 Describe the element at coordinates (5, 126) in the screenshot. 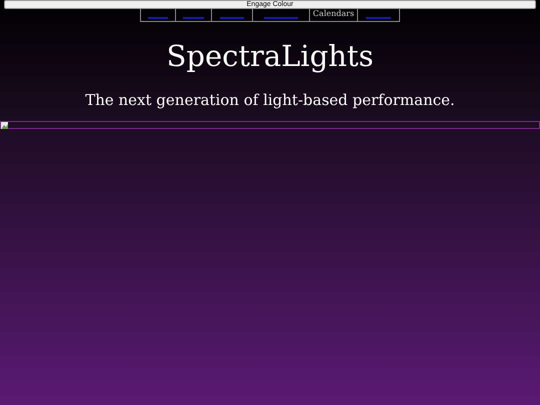

I see `broken-image-icon` at that location.